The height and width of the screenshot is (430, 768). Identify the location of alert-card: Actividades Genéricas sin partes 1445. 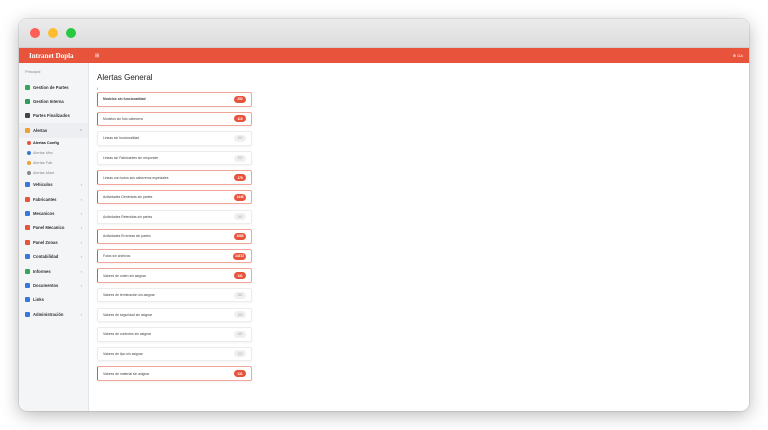
(174, 197).